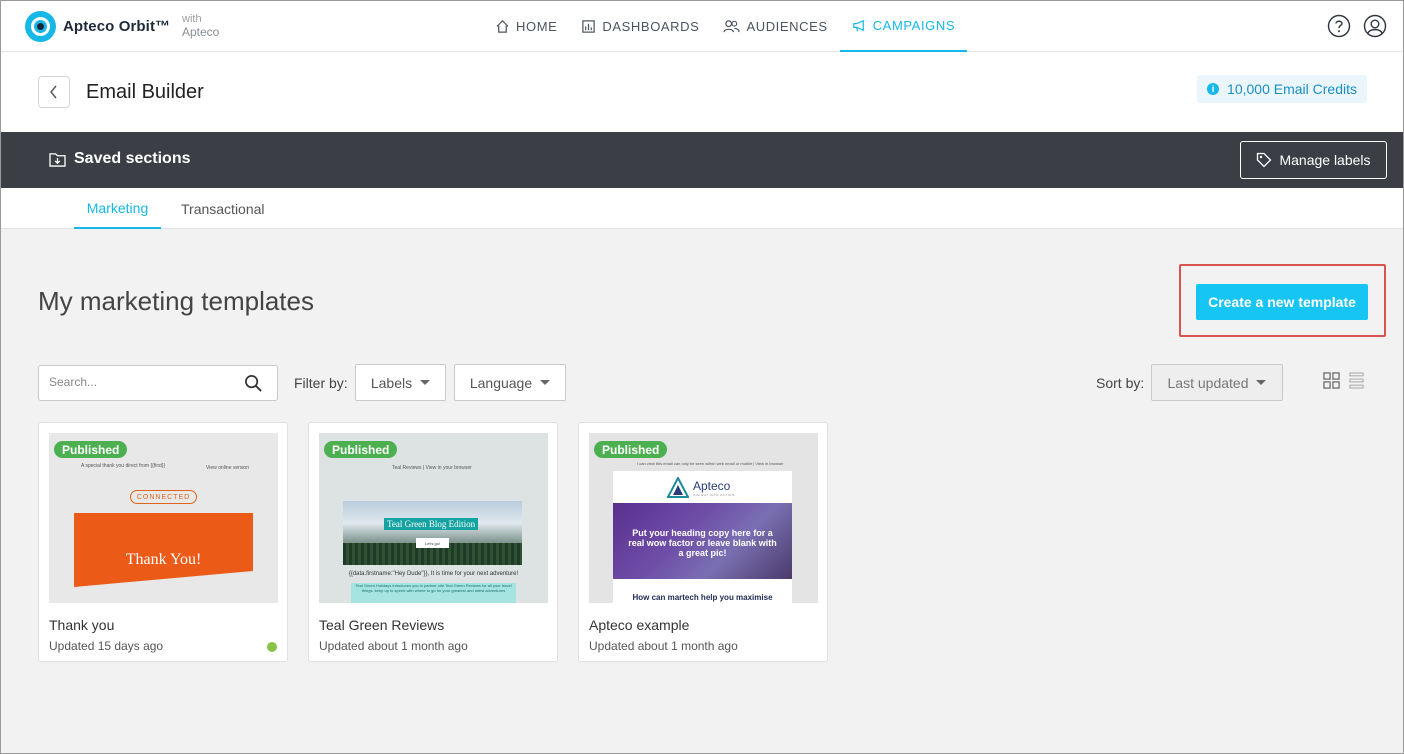 The image size is (1404, 754). Describe the element at coordinates (1217, 382) in the screenshot. I see `sort-dropdown: Last updated` at that location.